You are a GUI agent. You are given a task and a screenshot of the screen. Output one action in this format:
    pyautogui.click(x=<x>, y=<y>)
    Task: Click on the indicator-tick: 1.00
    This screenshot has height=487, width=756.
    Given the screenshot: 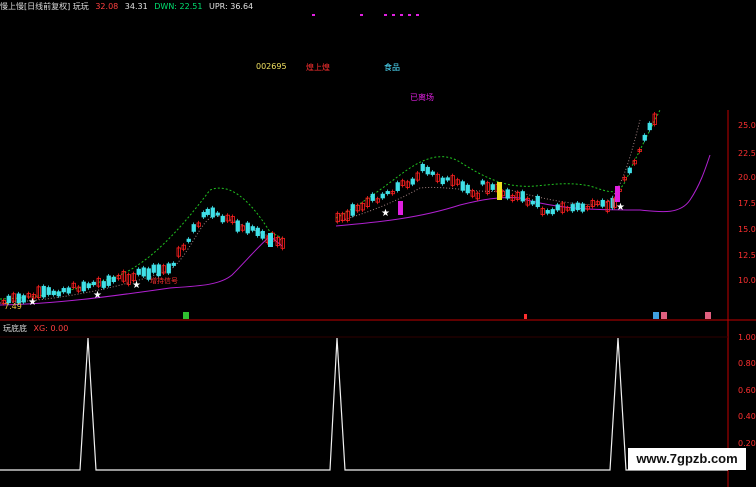 What is the action you would take?
    pyautogui.click(x=747, y=337)
    